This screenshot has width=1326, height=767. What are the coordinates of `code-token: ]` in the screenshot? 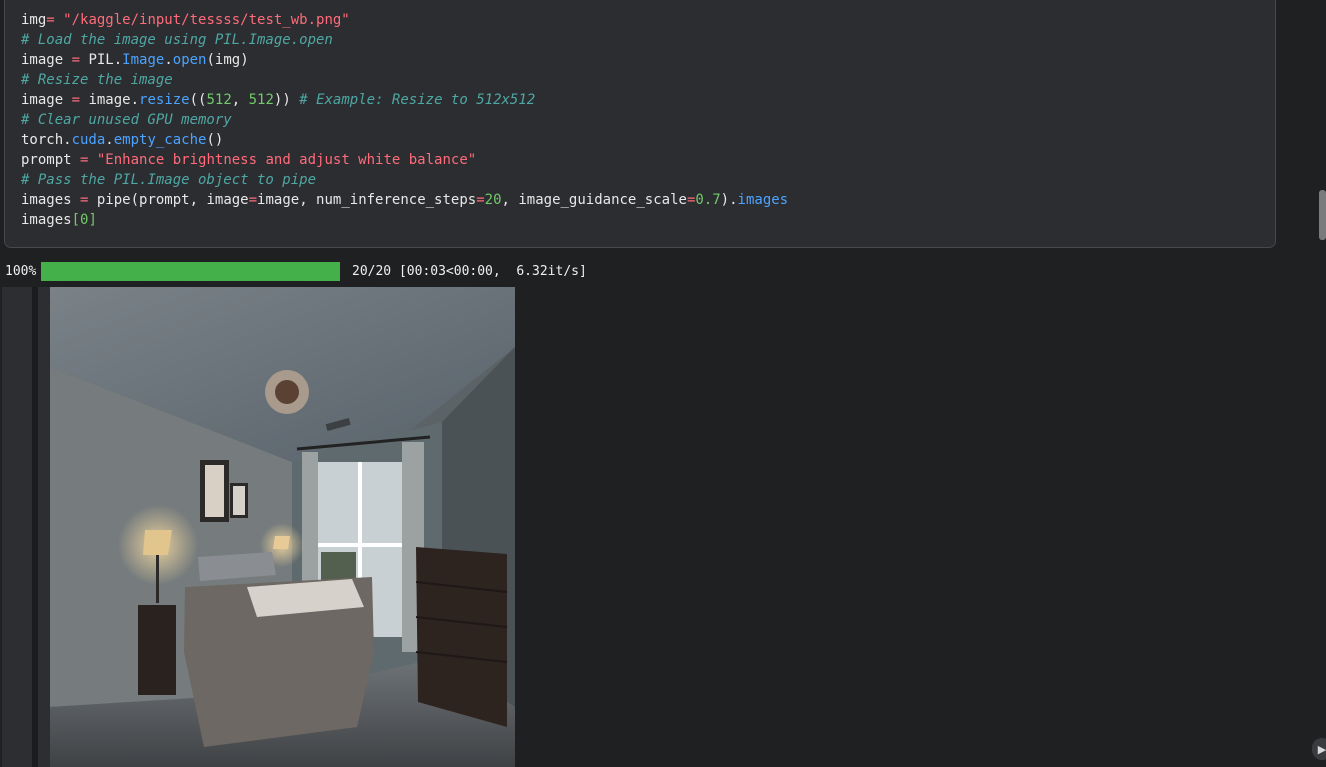 It's located at (92, 220).